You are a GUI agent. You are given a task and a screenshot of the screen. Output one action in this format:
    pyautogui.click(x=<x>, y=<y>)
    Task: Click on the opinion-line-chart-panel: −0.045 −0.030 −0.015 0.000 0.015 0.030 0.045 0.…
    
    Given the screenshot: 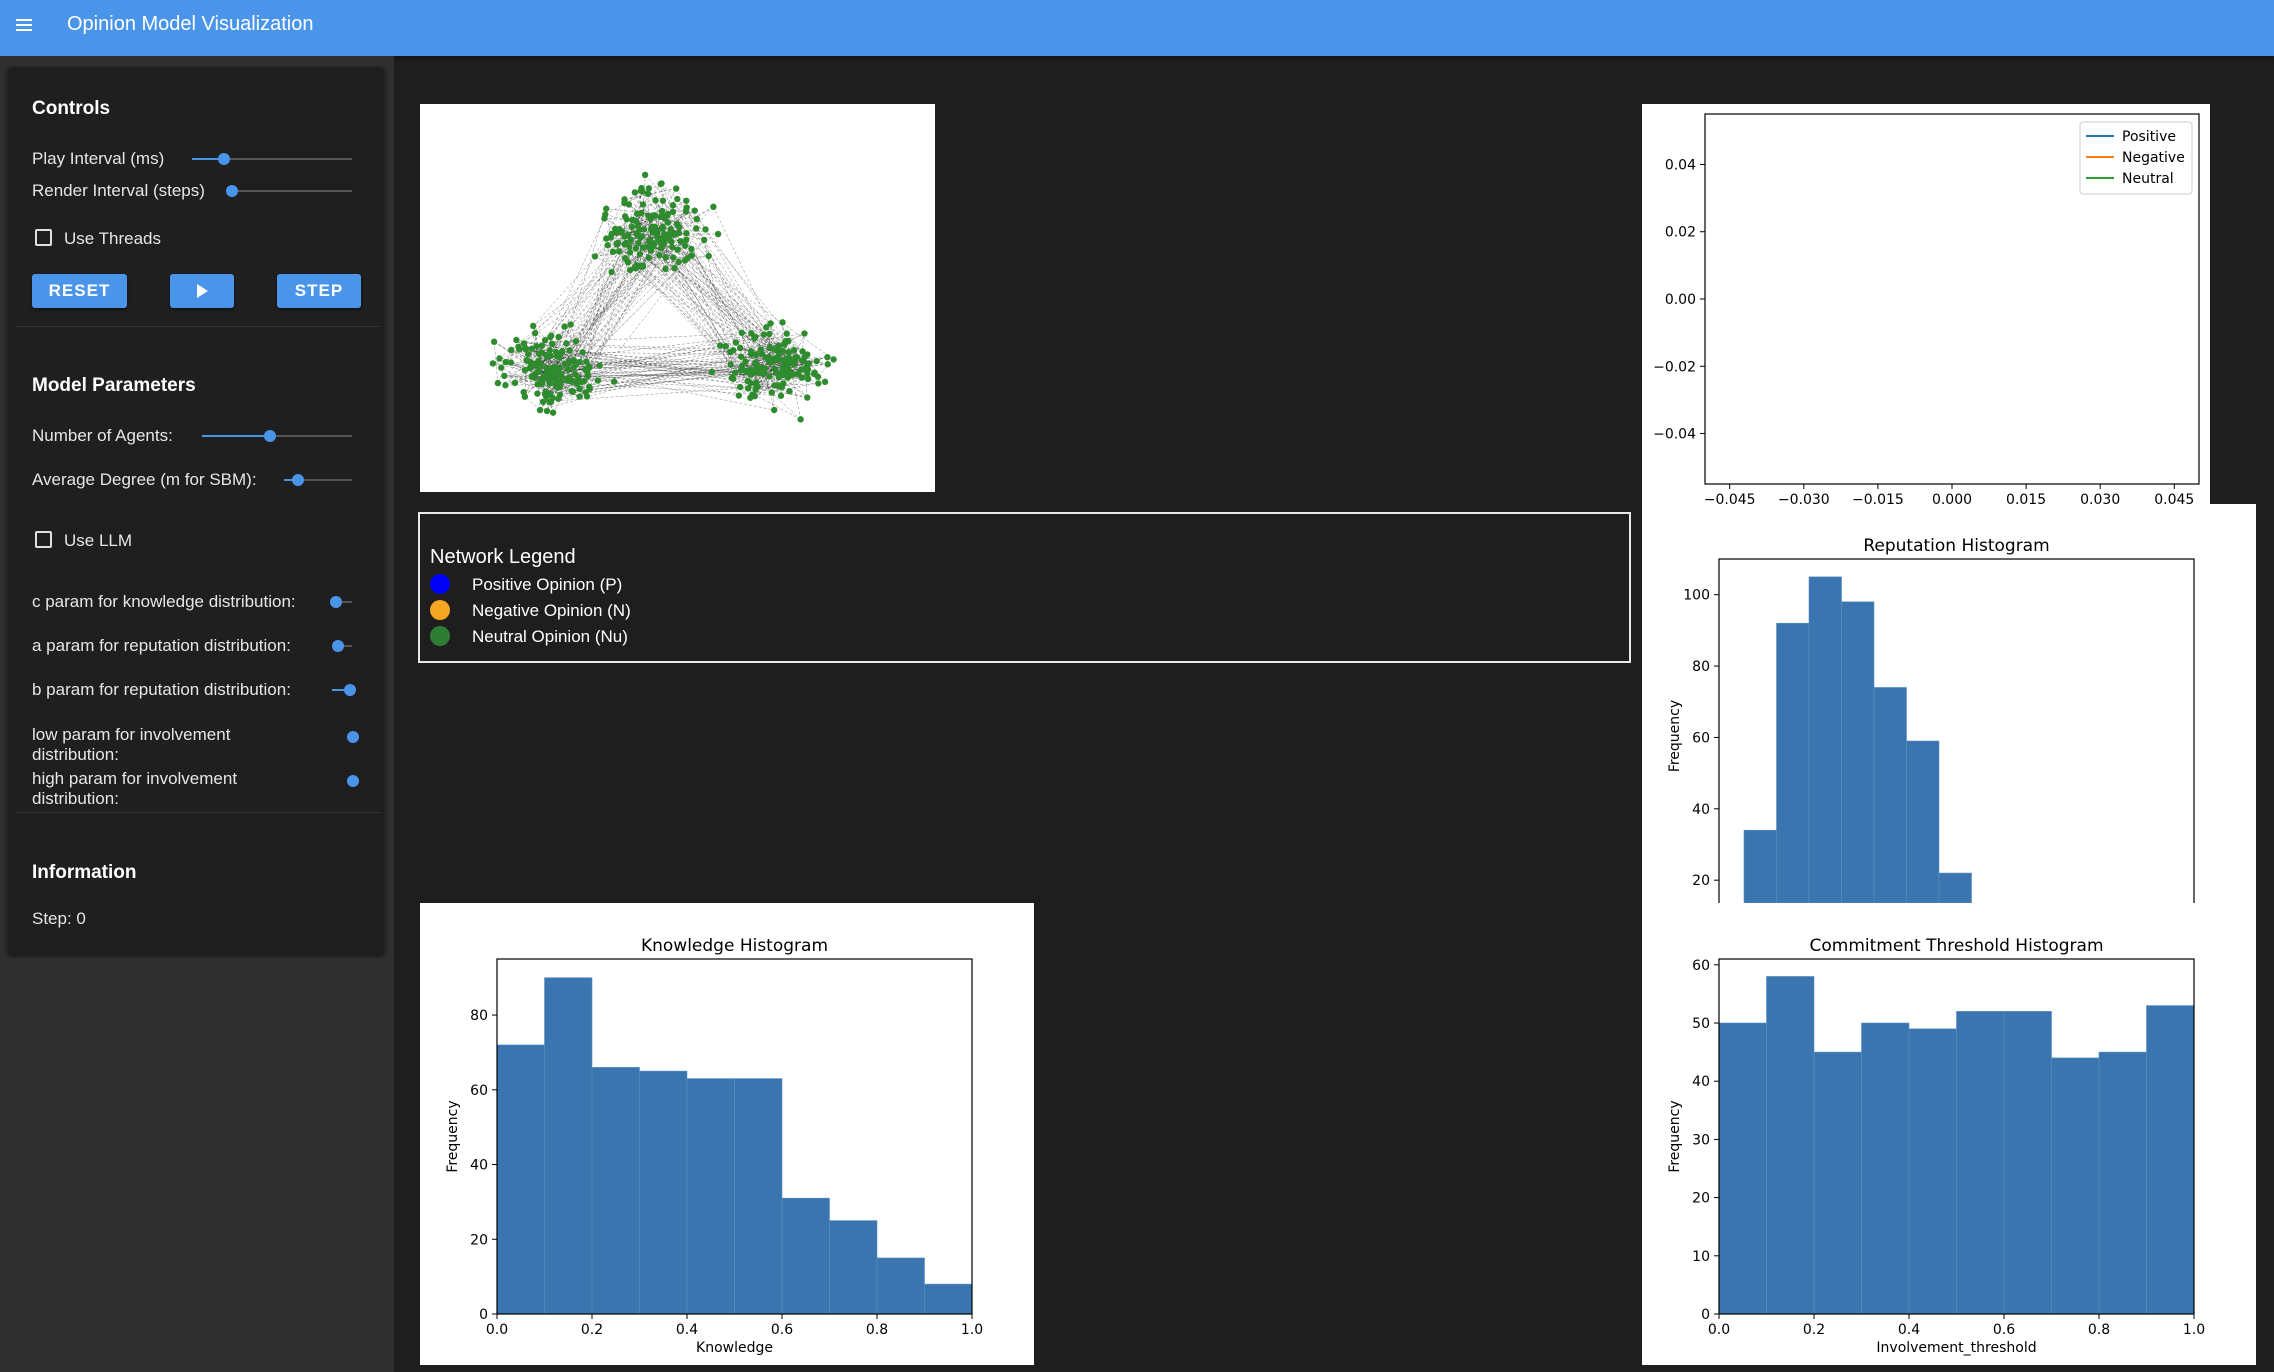 What is the action you would take?
    pyautogui.click(x=1926, y=307)
    